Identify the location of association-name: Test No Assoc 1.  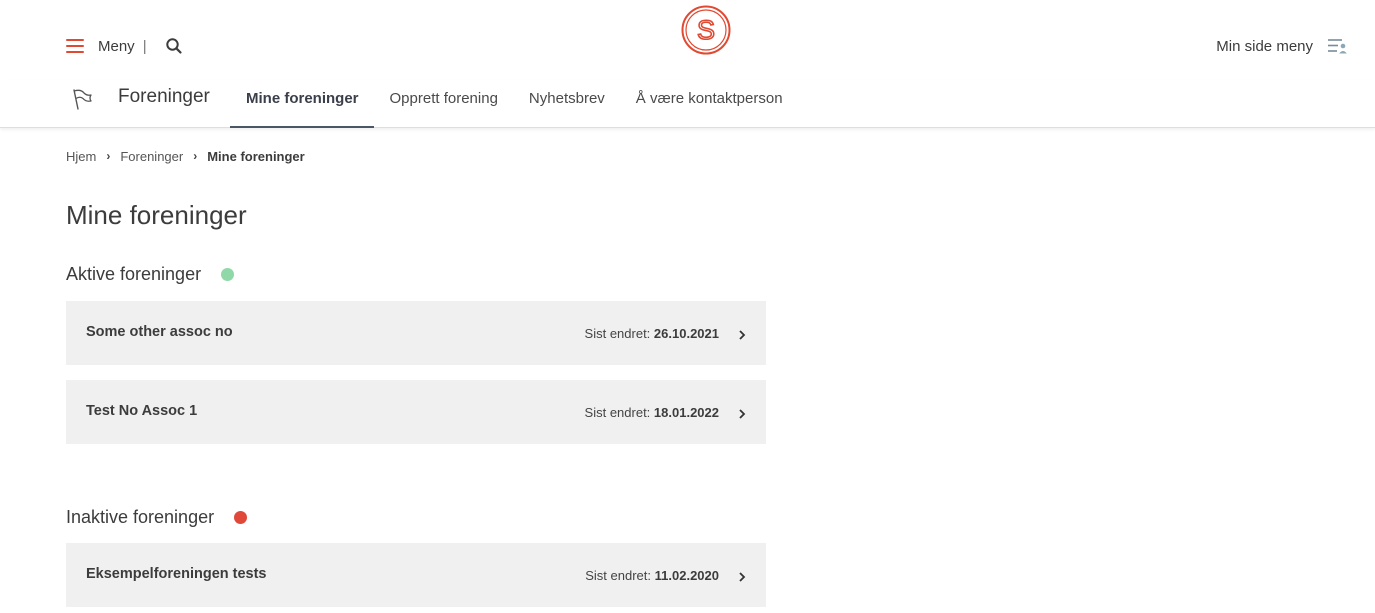
(142, 411).